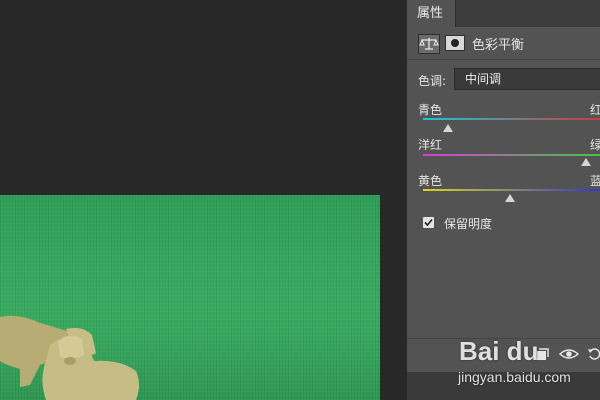 This screenshot has height=400, width=600. What do you see at coordinates (511, 190) in the screenshot?
I see `slider-yellow-blue-track` at bounding box center [511, 190].